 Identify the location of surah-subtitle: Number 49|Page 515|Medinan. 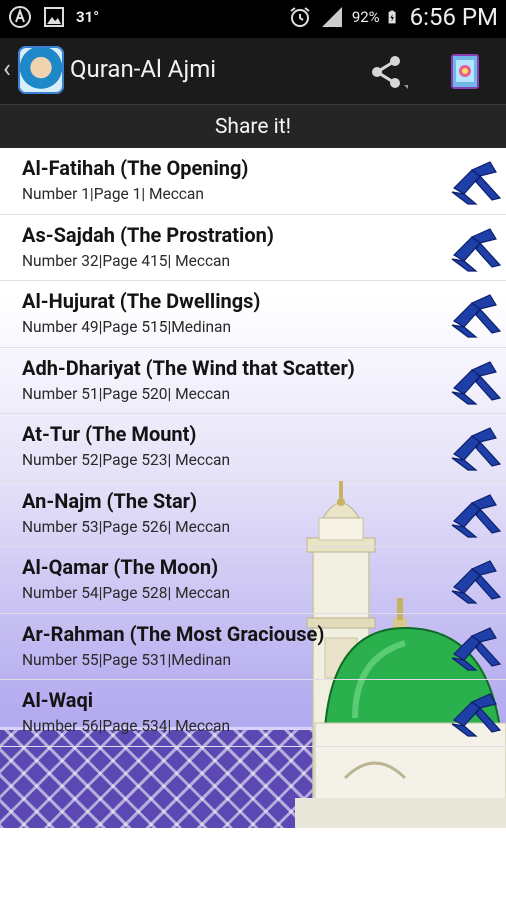
(127, 327).